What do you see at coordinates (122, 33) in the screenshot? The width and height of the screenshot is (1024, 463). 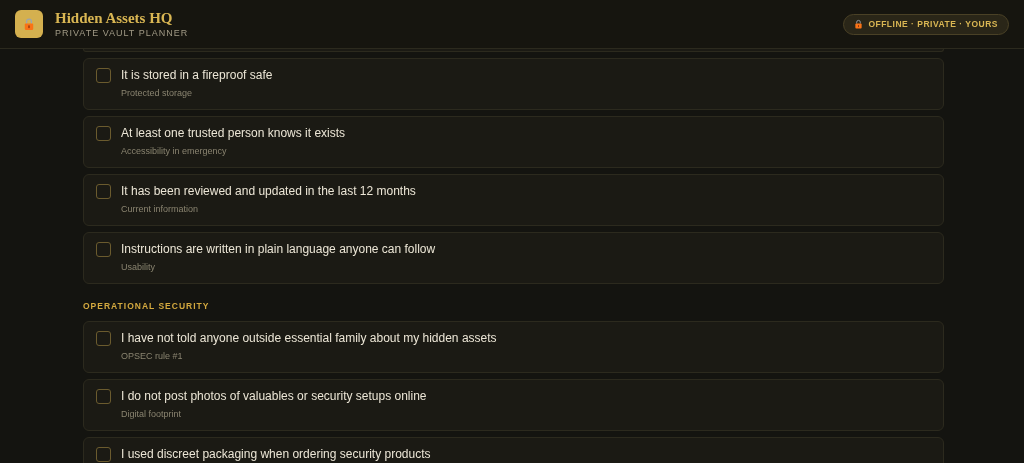 I see `app-subtitle: PRIVATE VAULT PLANNER` at bounding box center [122, 33].